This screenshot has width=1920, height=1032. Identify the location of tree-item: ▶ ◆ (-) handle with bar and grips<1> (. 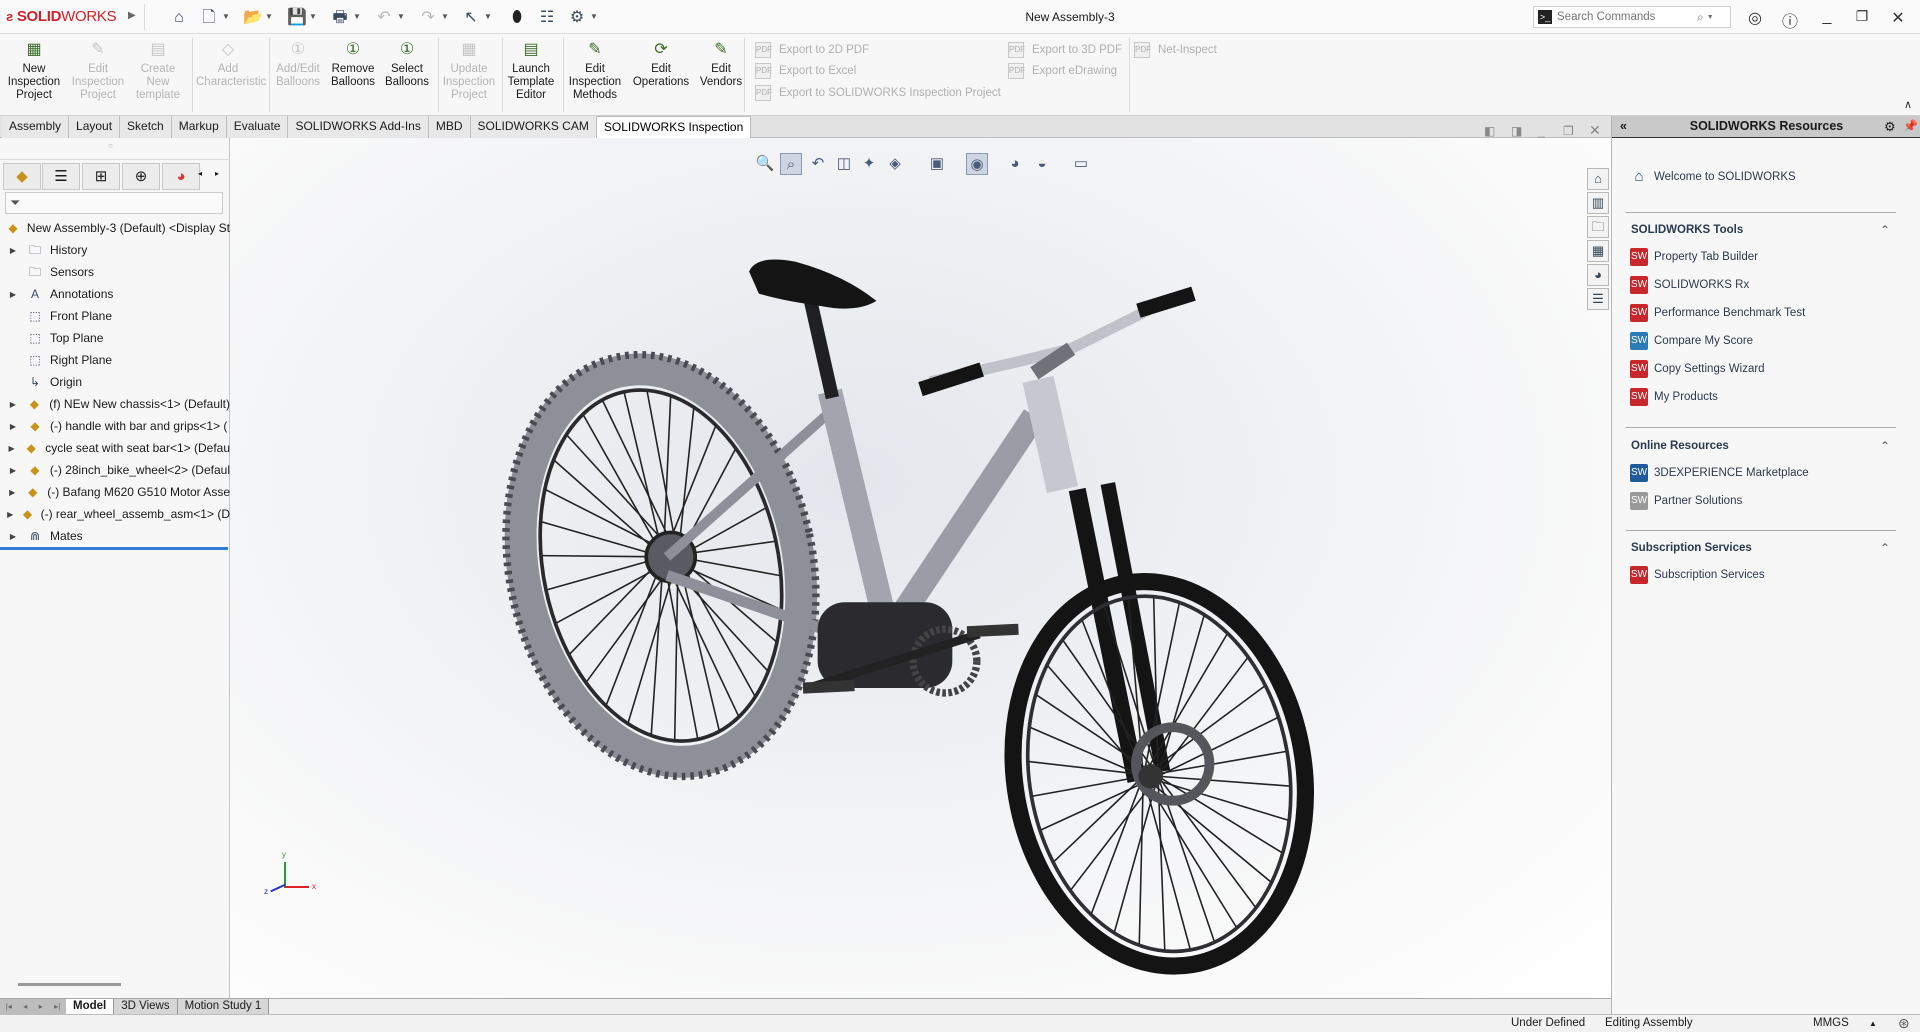
(115, 426).